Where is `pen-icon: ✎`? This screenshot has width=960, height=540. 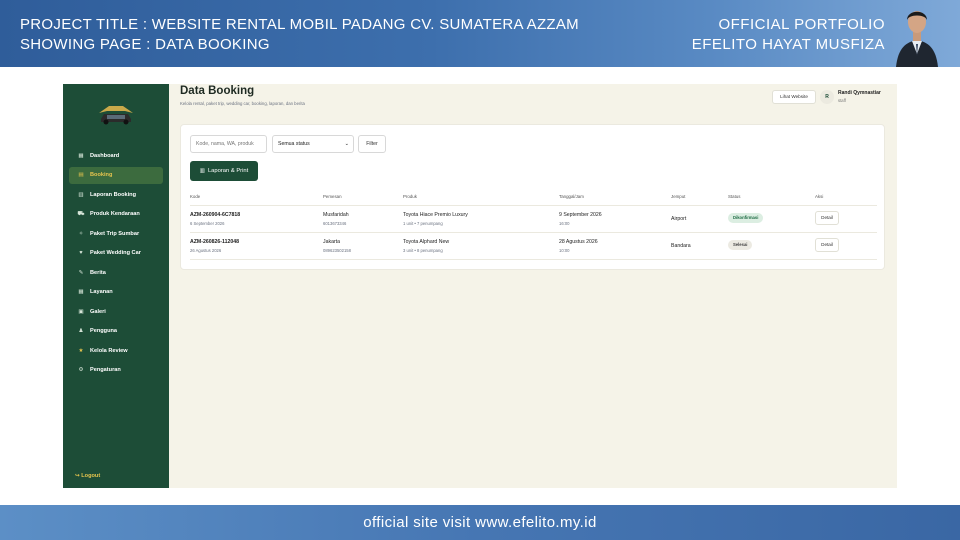 pen-icon: ✎ is located at coordinates (81, 272).